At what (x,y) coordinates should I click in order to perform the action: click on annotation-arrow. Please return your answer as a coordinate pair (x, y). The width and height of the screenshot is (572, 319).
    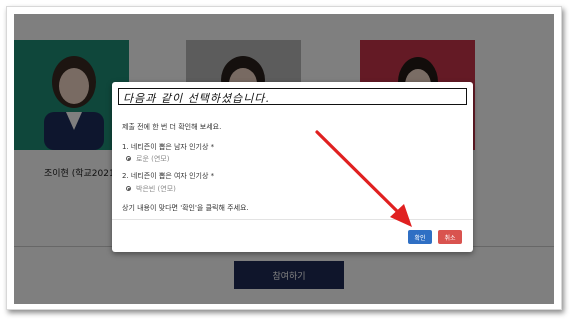
    Looking at the image, I should click on (363, 178).